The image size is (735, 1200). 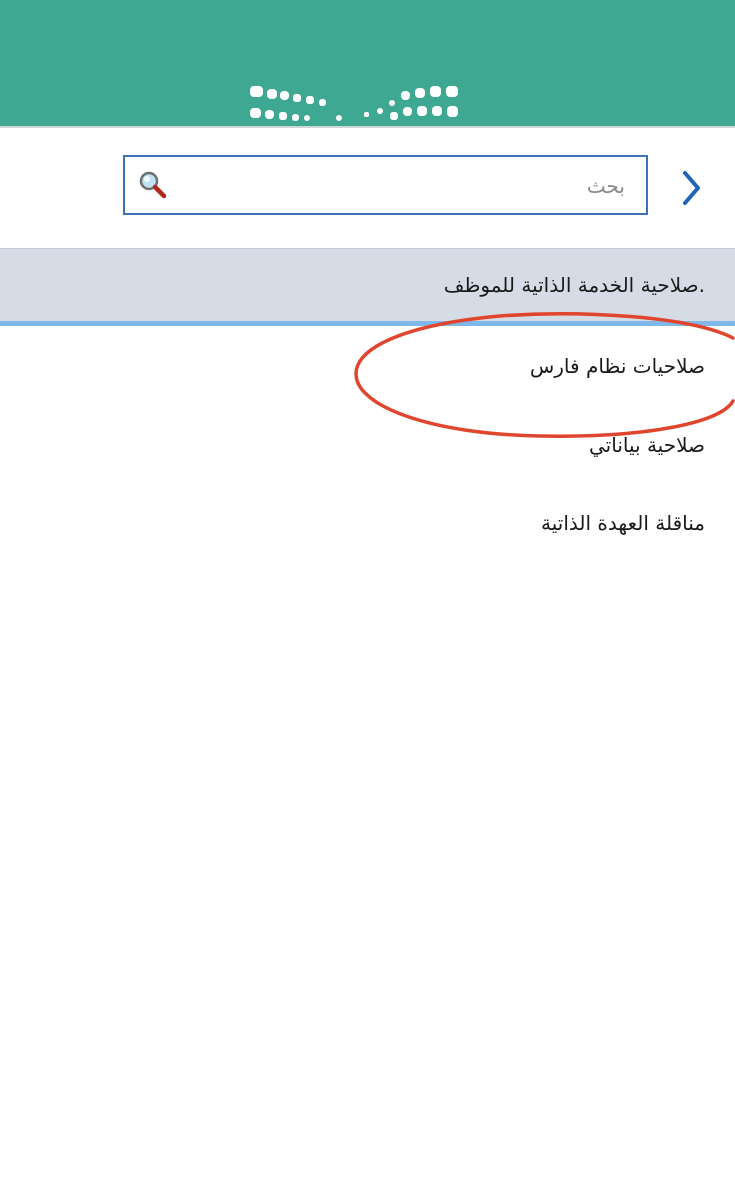 I want to click on logo, so click(x=354, y=103).